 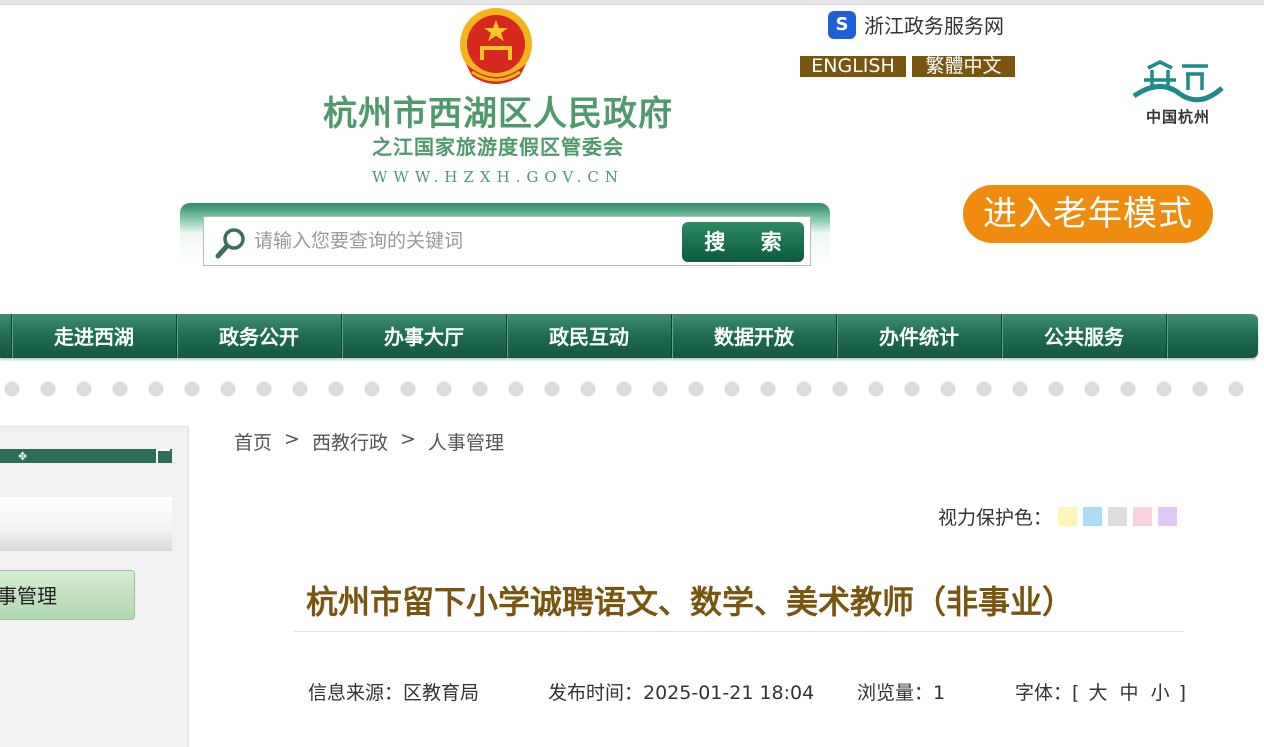 What do you see at coordinates (1093, 516) in the screenshot?
I see `swatch-blue` at bounding box center [1093, 516].